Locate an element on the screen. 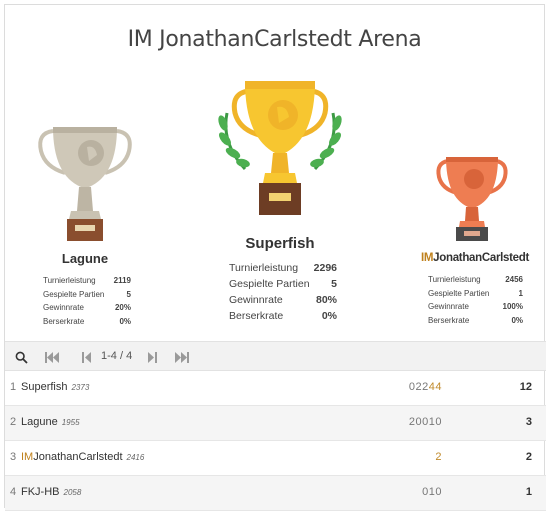 This screenshot has height=512, width=549. search-icon is located at coordinates (21, 357).